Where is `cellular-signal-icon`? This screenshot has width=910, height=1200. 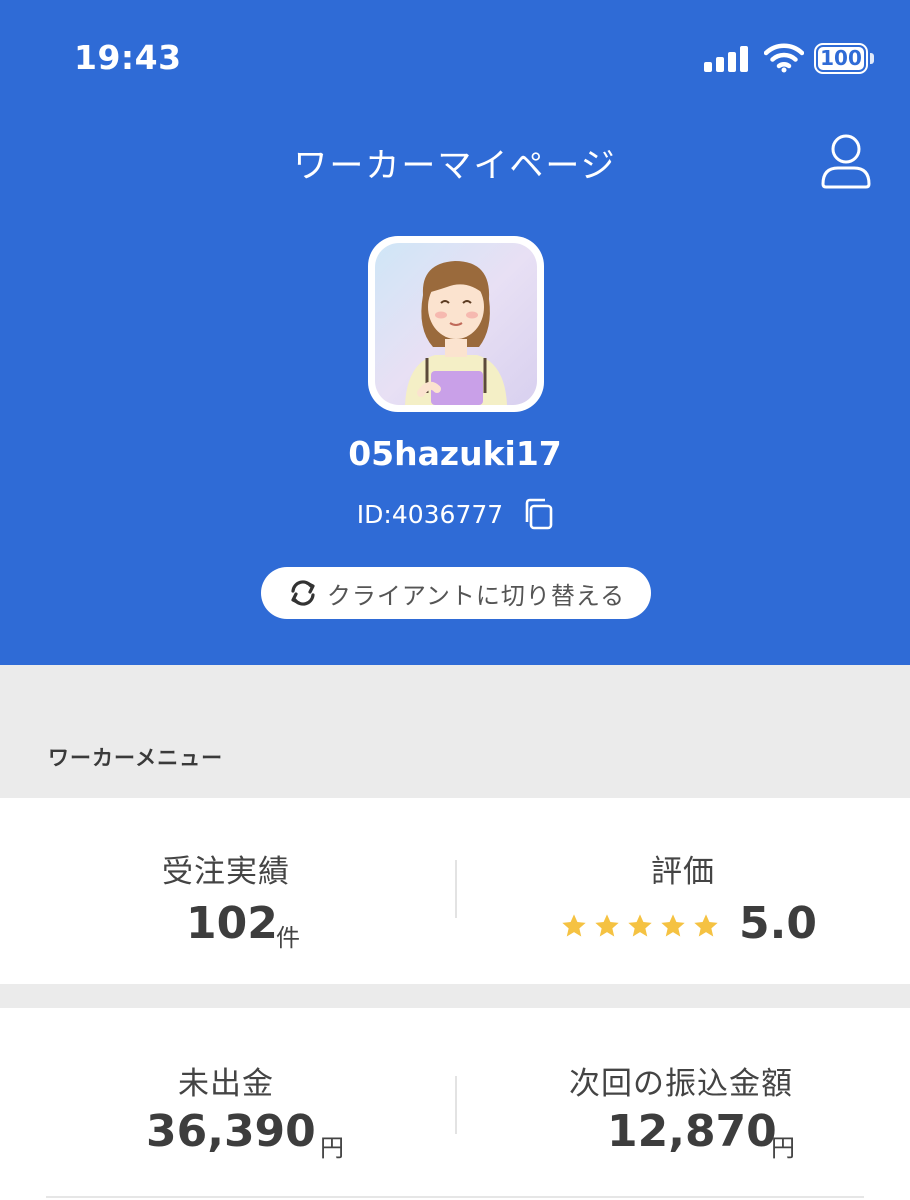 cellular-signal-icon is located at coordinates (726, 58).